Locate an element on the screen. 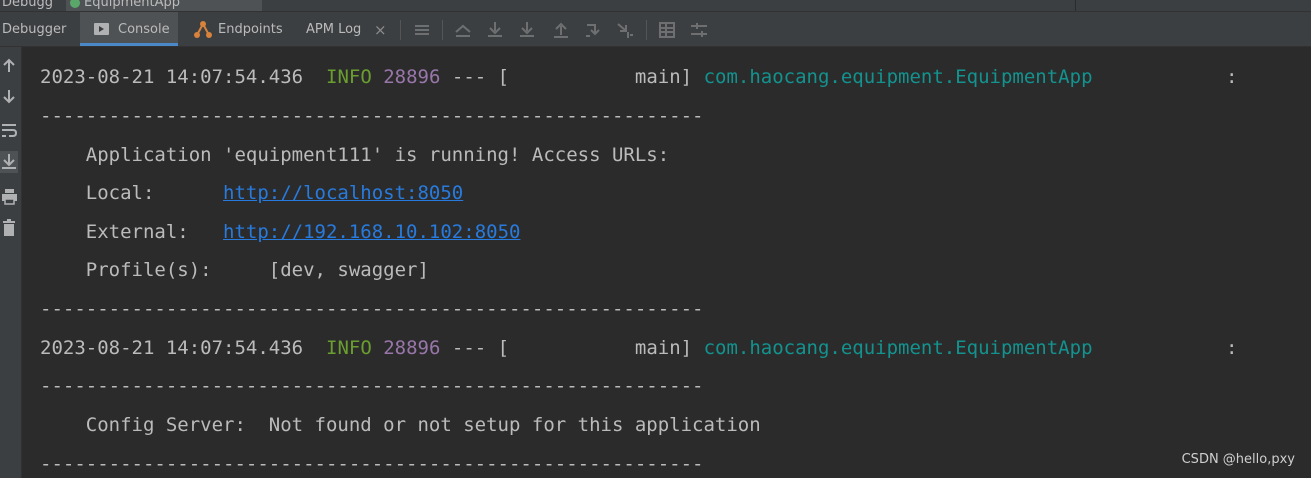  watermark-text: CSDN @hello,pxy is located at coordinates (1238, 459).